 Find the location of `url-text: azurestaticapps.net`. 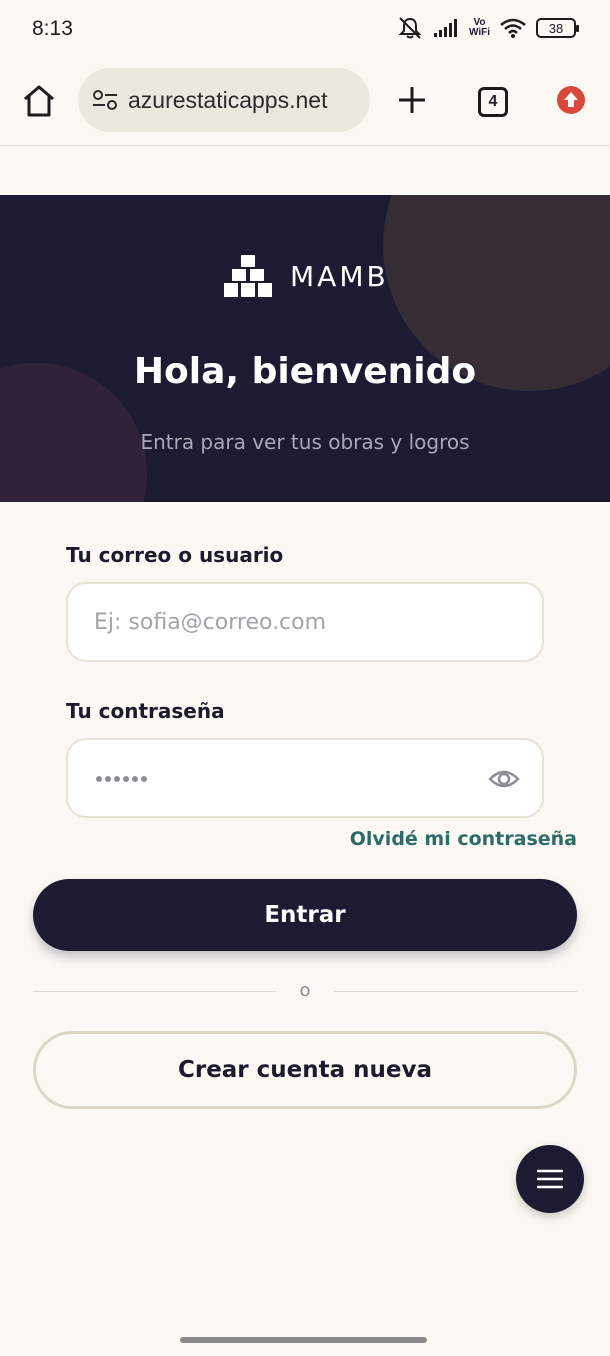

url-text: azurestaticapps.net is located at coordinates (228, 99).